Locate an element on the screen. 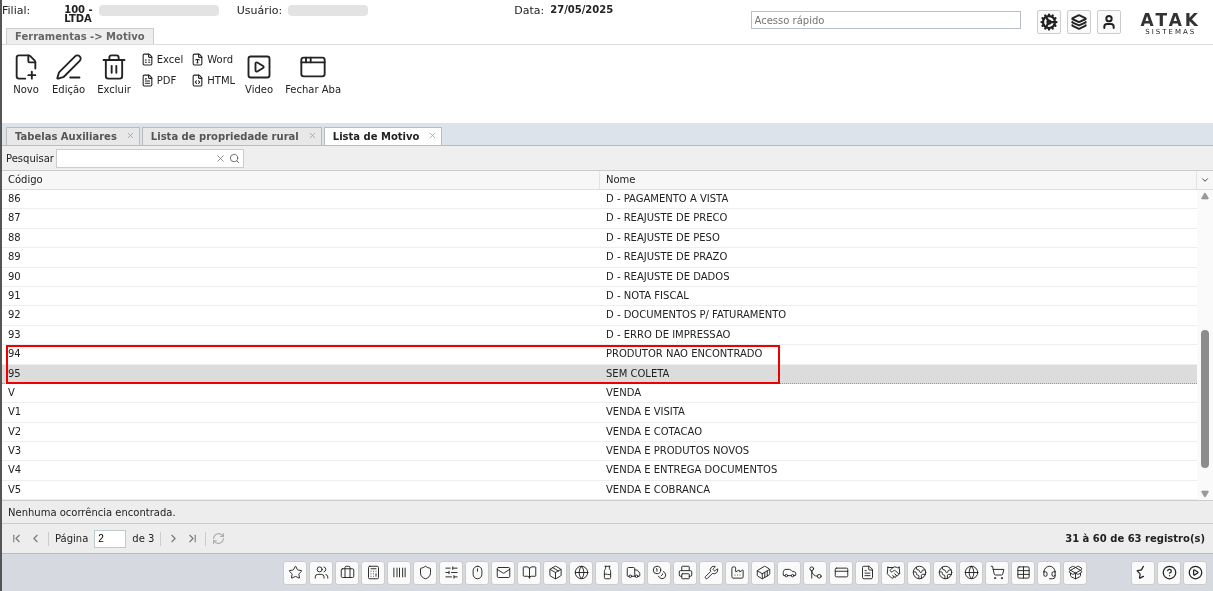 This screenshot has height=591, width=1213. column-header: Código is located at coordinates (301, 180).